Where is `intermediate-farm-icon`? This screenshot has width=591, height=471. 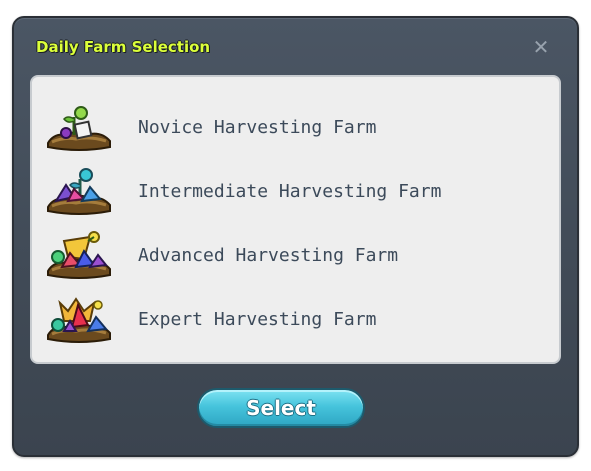
intermediate-farm-icon is located at coordinates (79, 191).